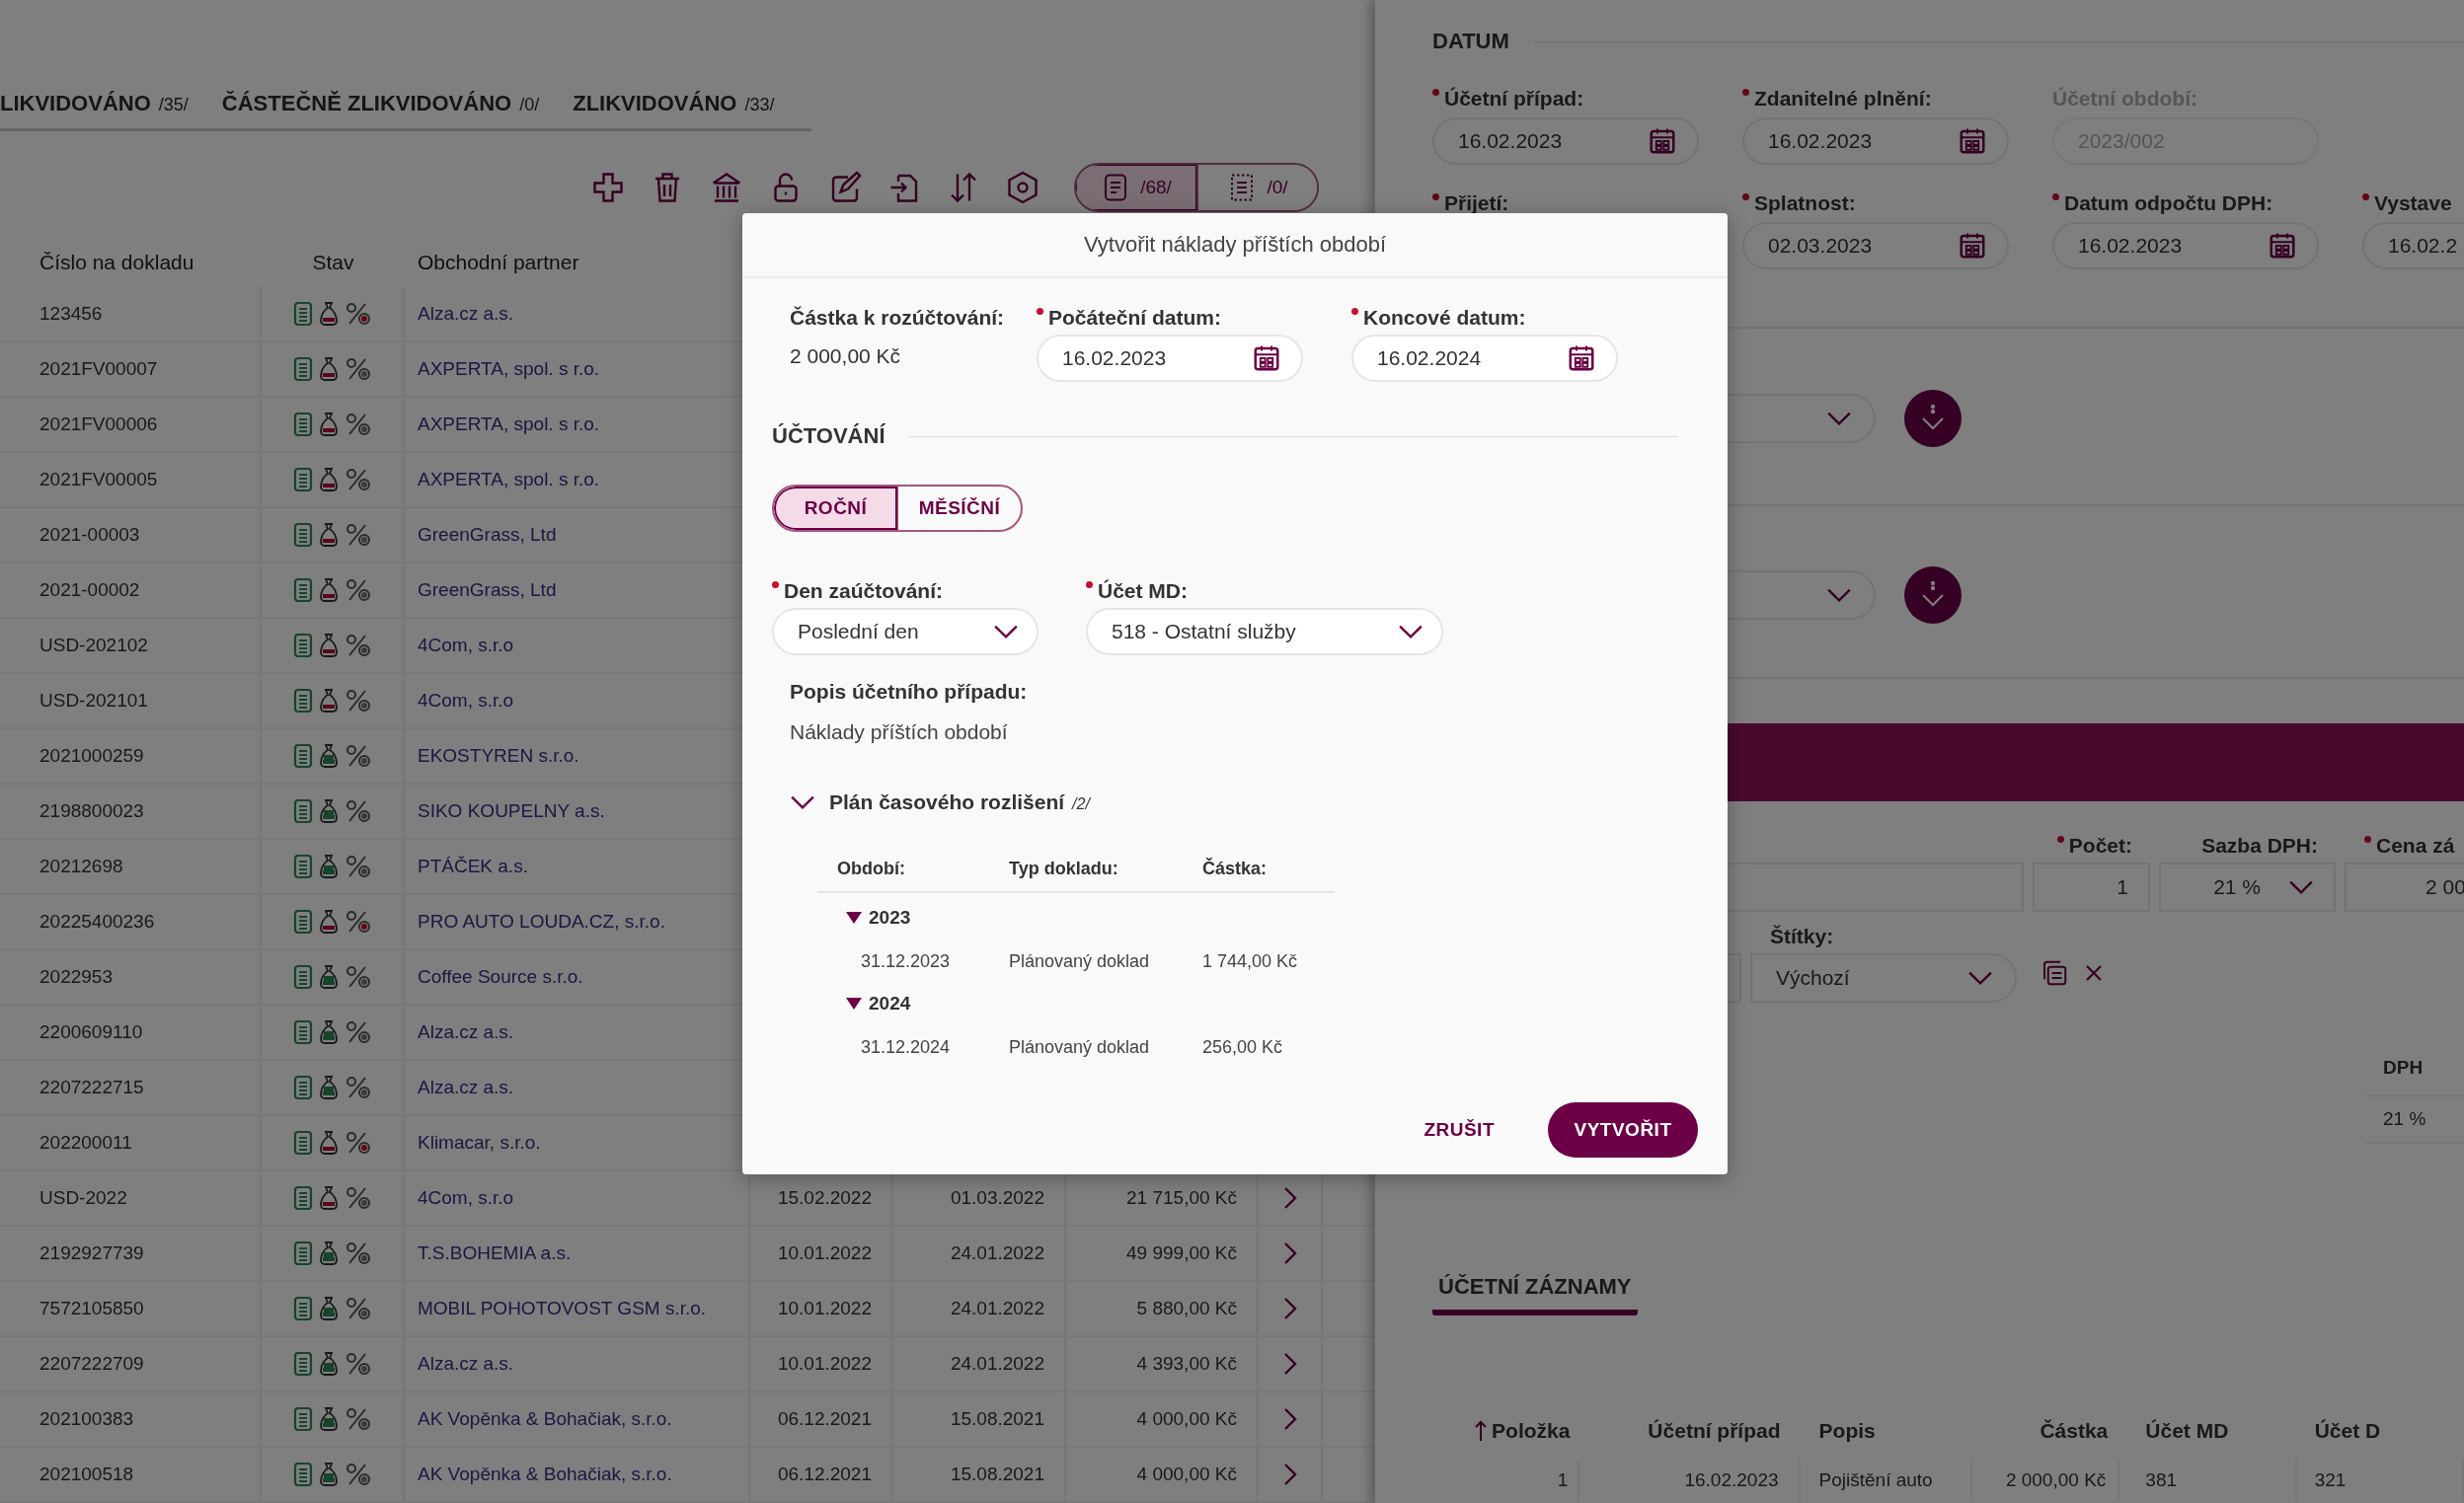 The image size is (2464, 1503). What do you see at coordinates (91, 1308) in the screenshot?
I see `document-number: 7572105850` at bounding box center [91, 1308].